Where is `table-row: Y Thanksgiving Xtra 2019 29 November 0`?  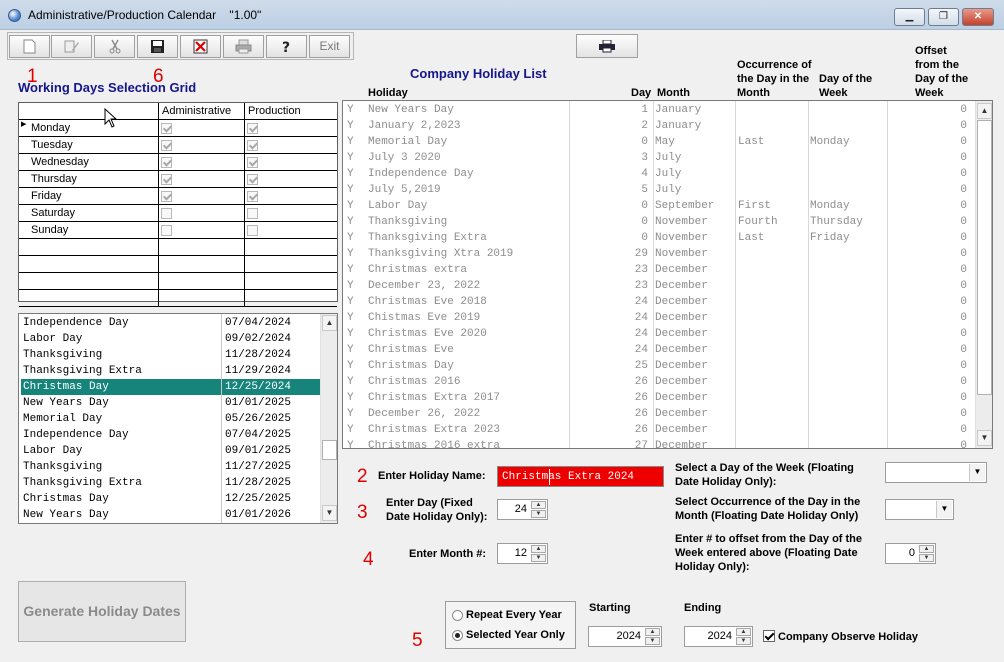 table-row: Y Thanksgiving Xtra 2019 29 November 0 is located at coordinates (659, 254).